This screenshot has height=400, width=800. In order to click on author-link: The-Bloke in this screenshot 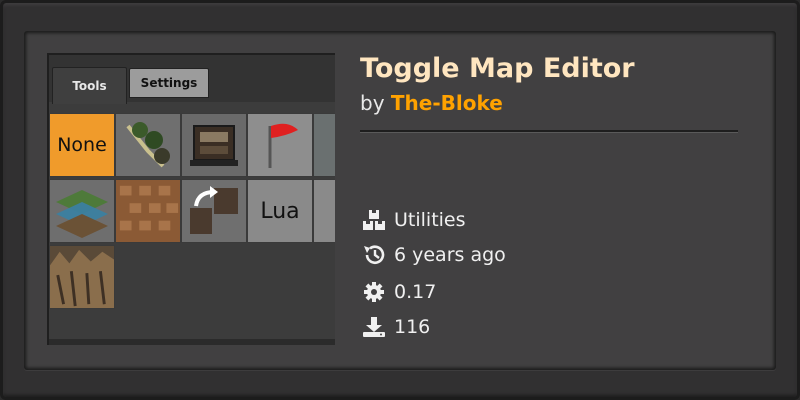, I will do `click(447, 103)`.